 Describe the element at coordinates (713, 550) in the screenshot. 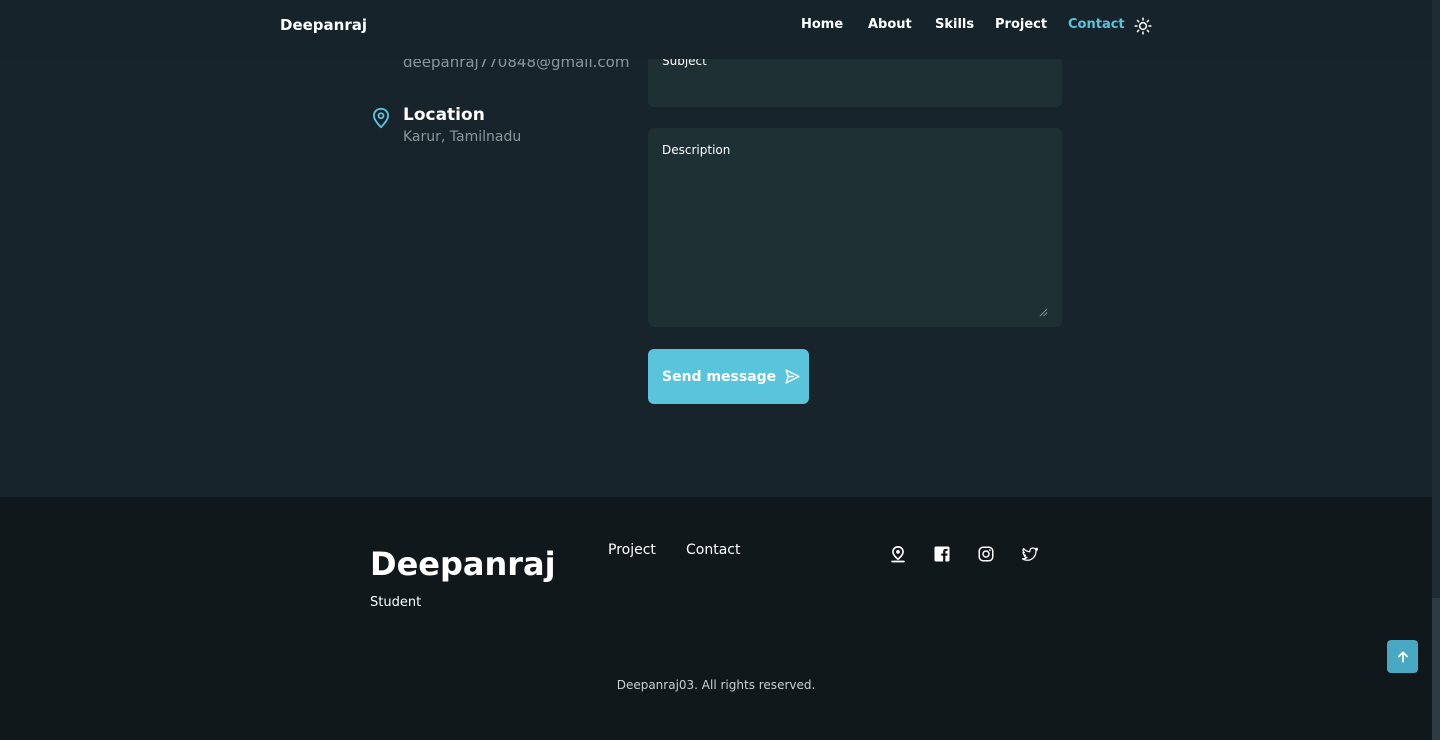

I see `footer-link-contact: Contact` at that location.